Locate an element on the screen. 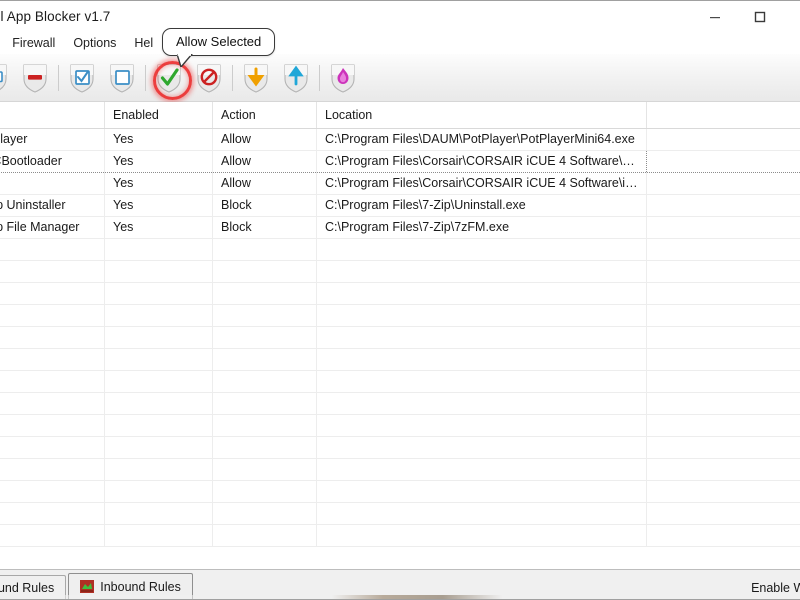 The height and width of the screenshot is (600, 800). column-header-location: Location is located at coordinates (481, 115).